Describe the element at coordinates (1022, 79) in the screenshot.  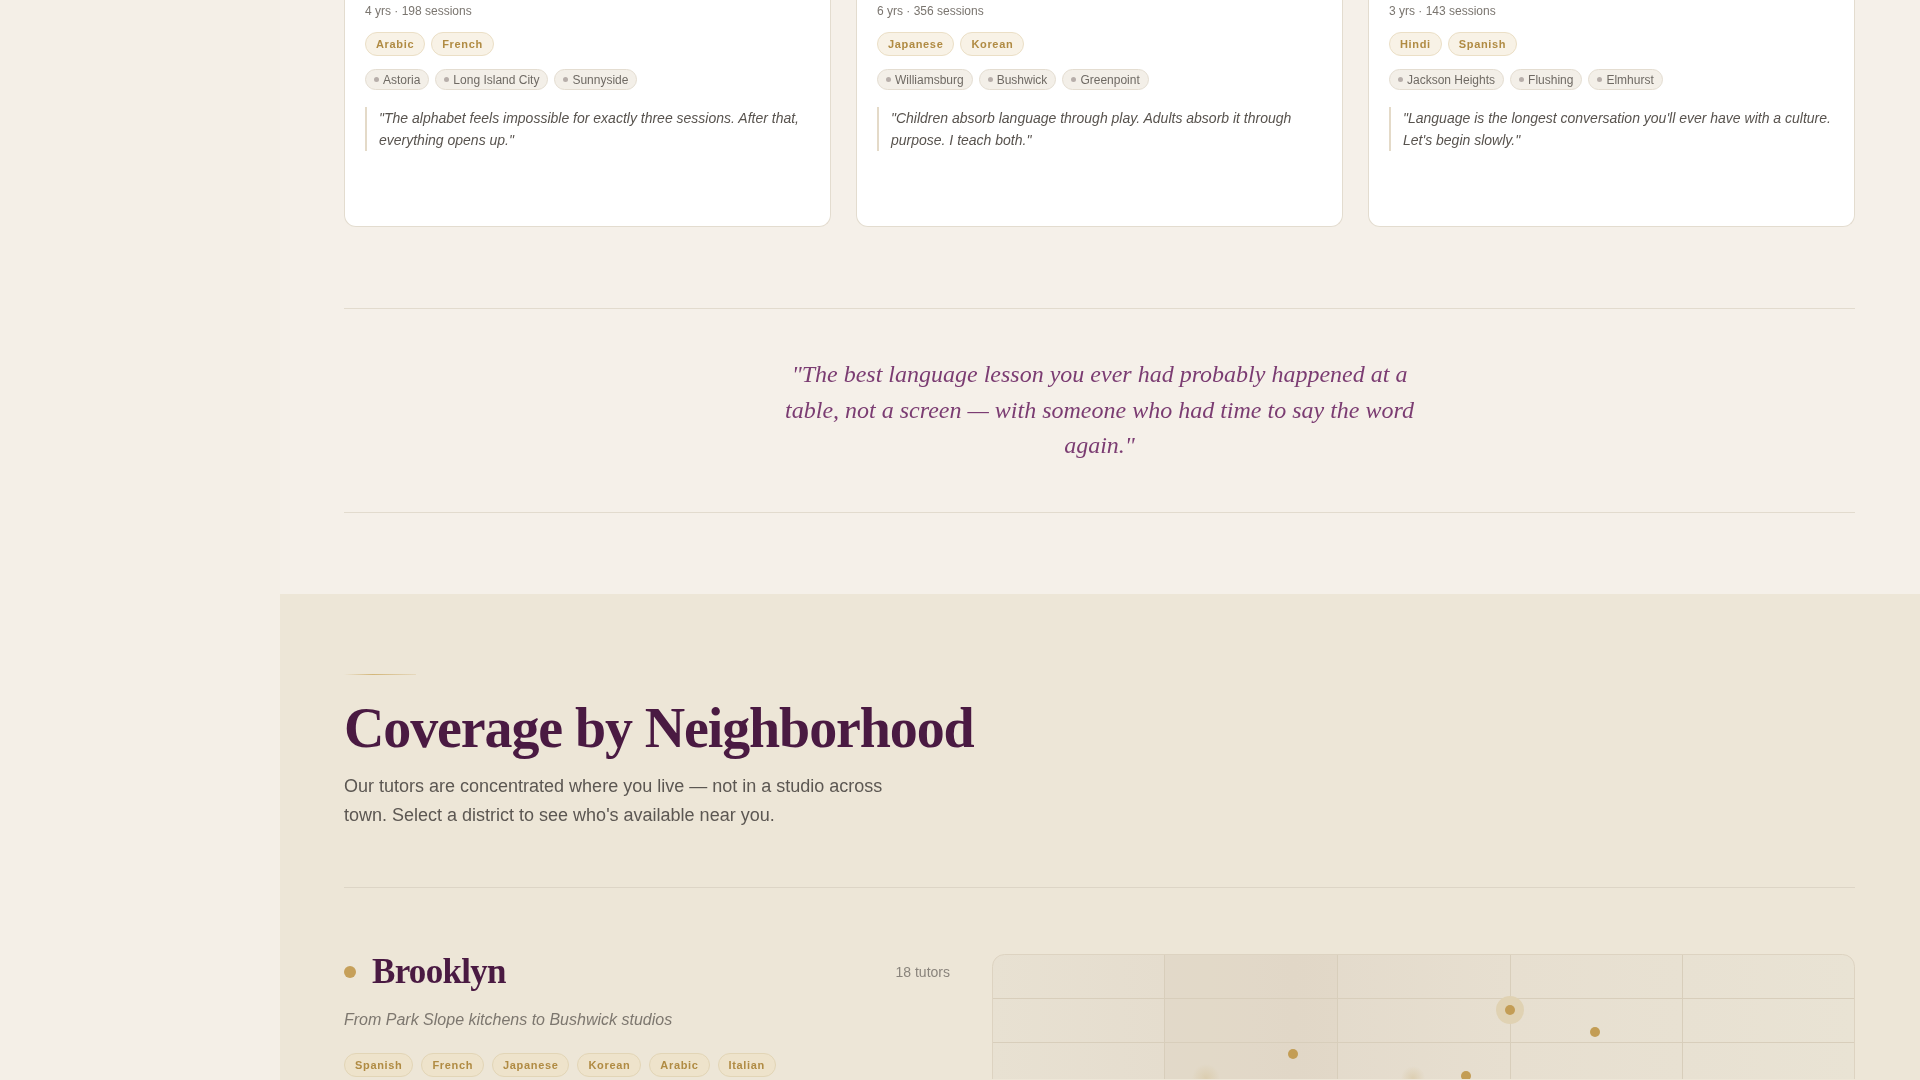
I see `neighborhood-name: Bushwick` at that location.